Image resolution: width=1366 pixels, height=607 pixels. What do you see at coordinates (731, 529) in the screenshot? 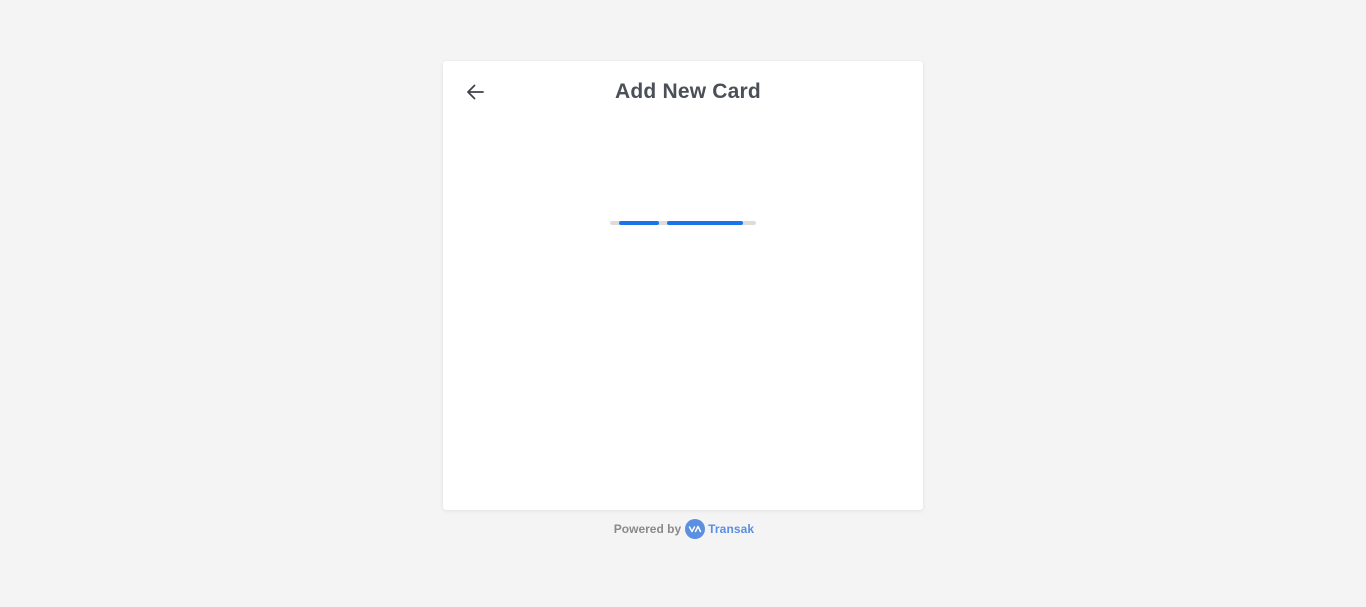
I see `brand-name: Transak` at bounding box center [731, 529].